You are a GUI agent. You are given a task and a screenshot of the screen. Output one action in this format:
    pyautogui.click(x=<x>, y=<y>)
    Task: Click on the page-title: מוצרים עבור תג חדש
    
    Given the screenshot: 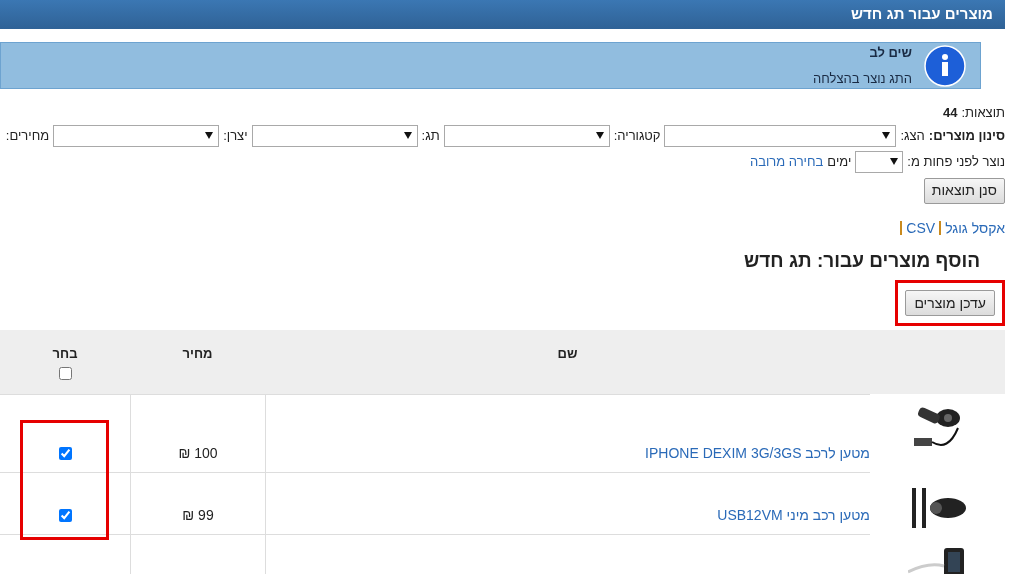 What is the action you would take?
    pyautogui.click(x=921, y=14)
    